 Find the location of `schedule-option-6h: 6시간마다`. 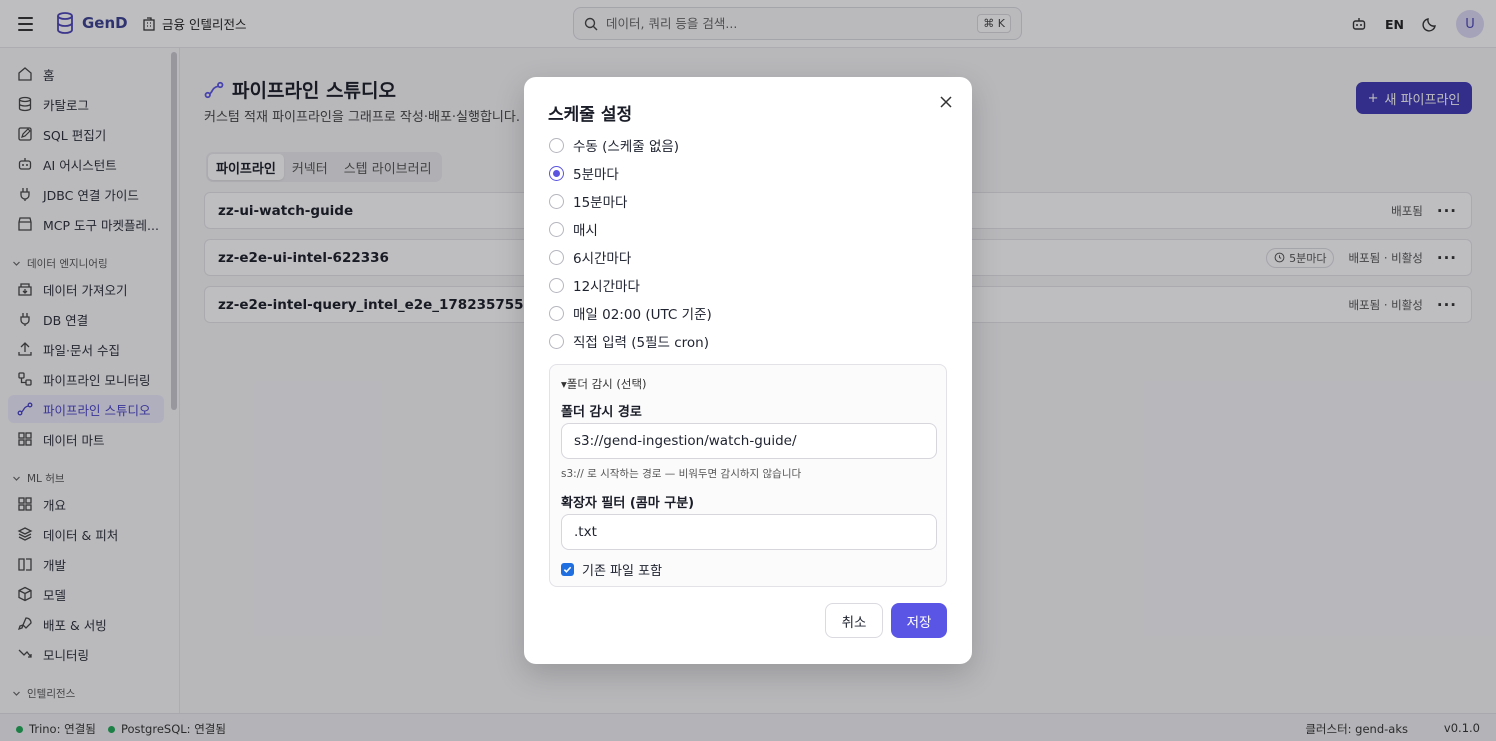

schedule-option-6h: 6시간마다 is located at coordinates (590, 257).